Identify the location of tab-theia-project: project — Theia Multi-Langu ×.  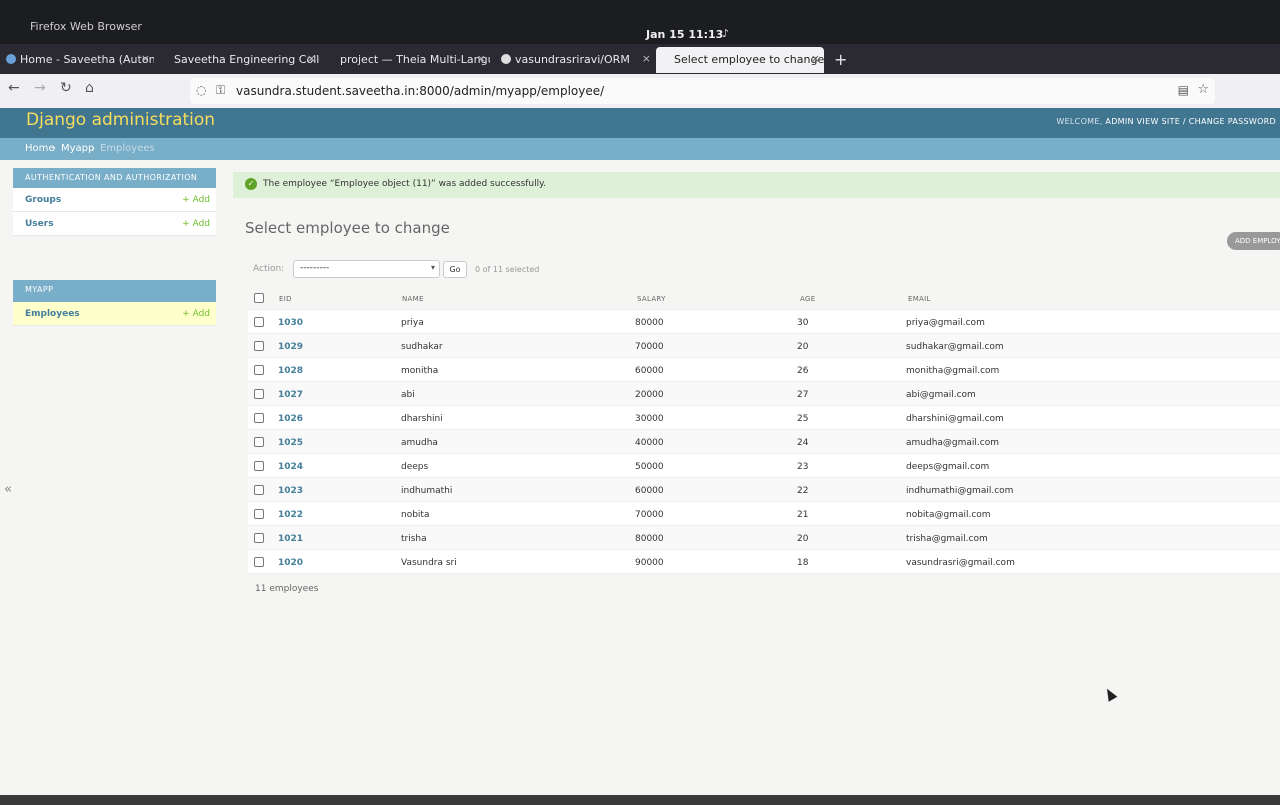
(406, 60).